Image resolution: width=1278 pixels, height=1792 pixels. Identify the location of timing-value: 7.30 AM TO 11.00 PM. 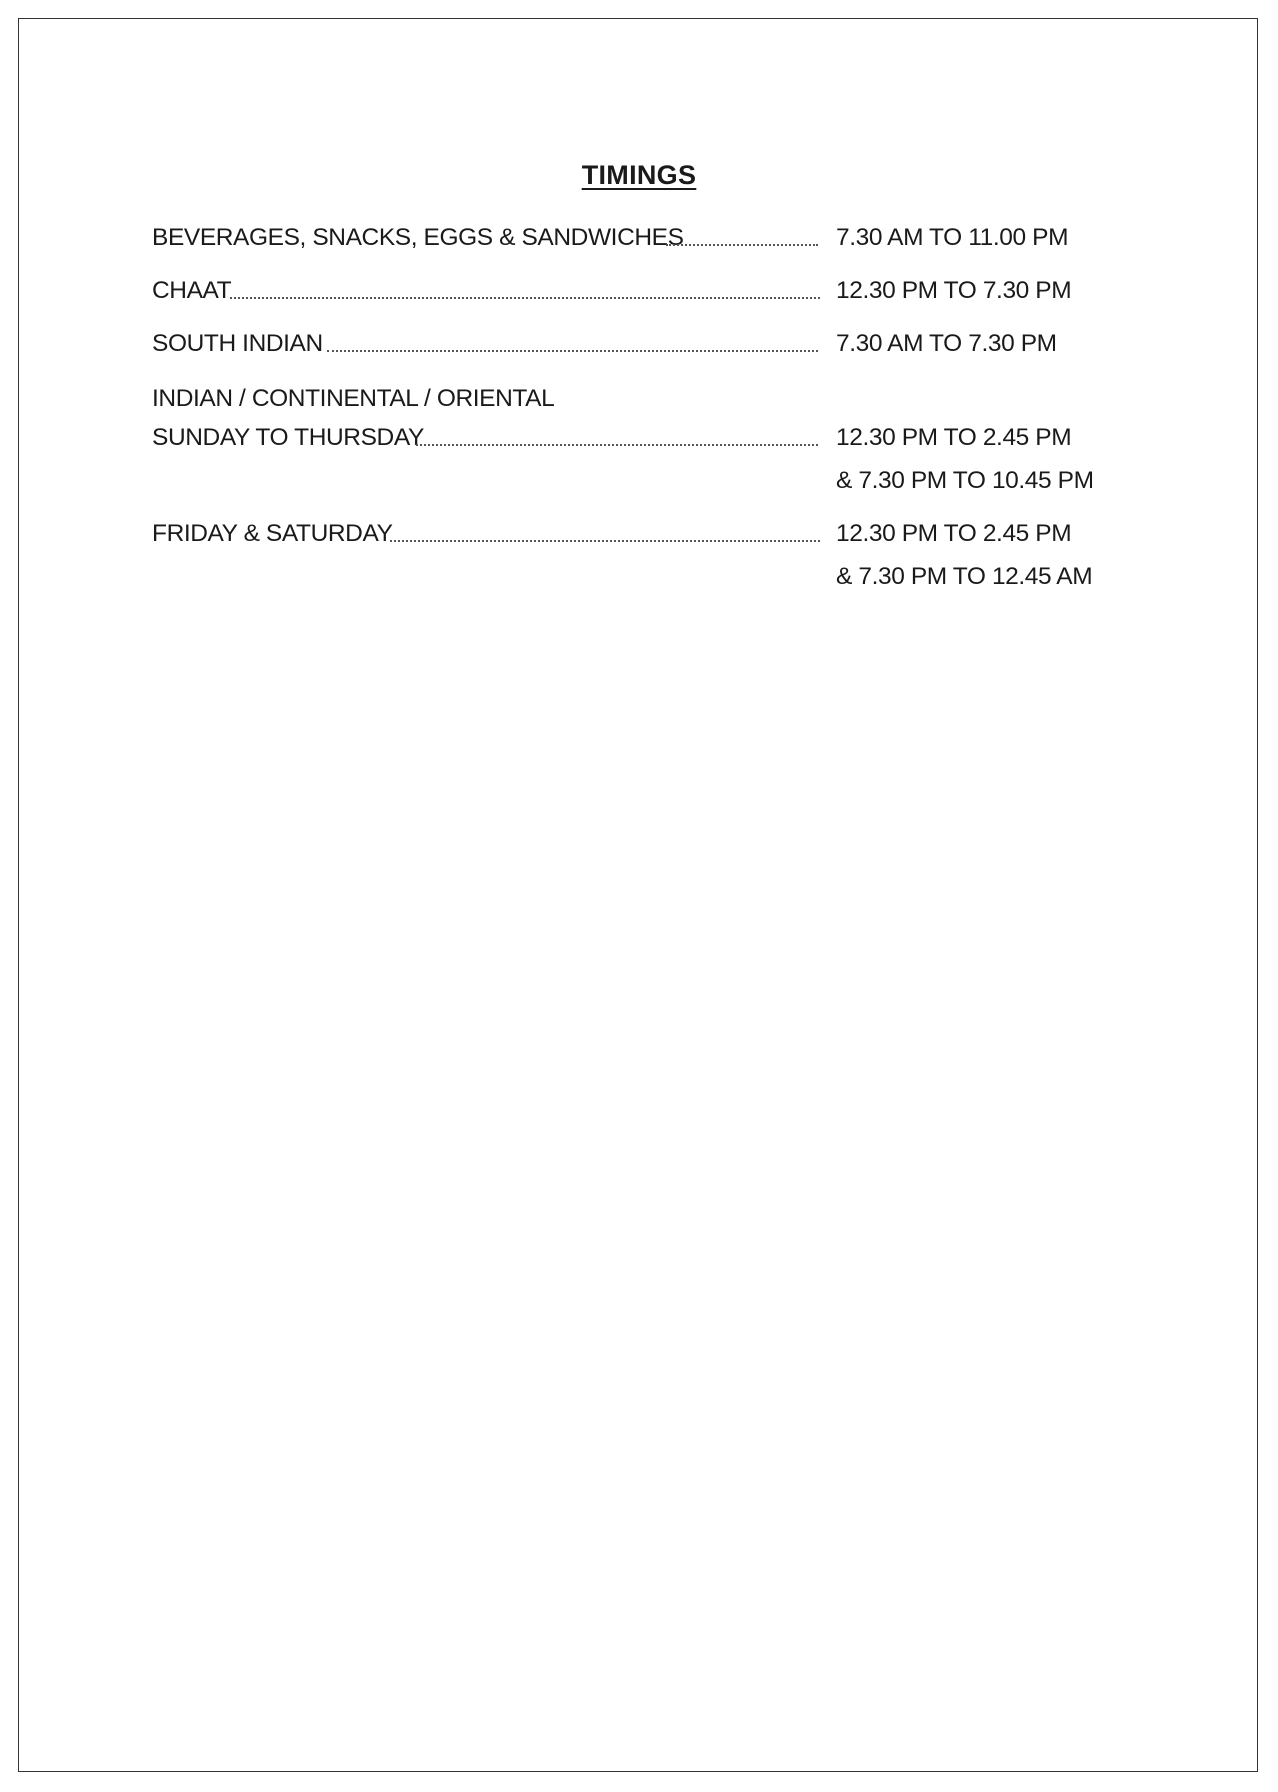
(952, 237).